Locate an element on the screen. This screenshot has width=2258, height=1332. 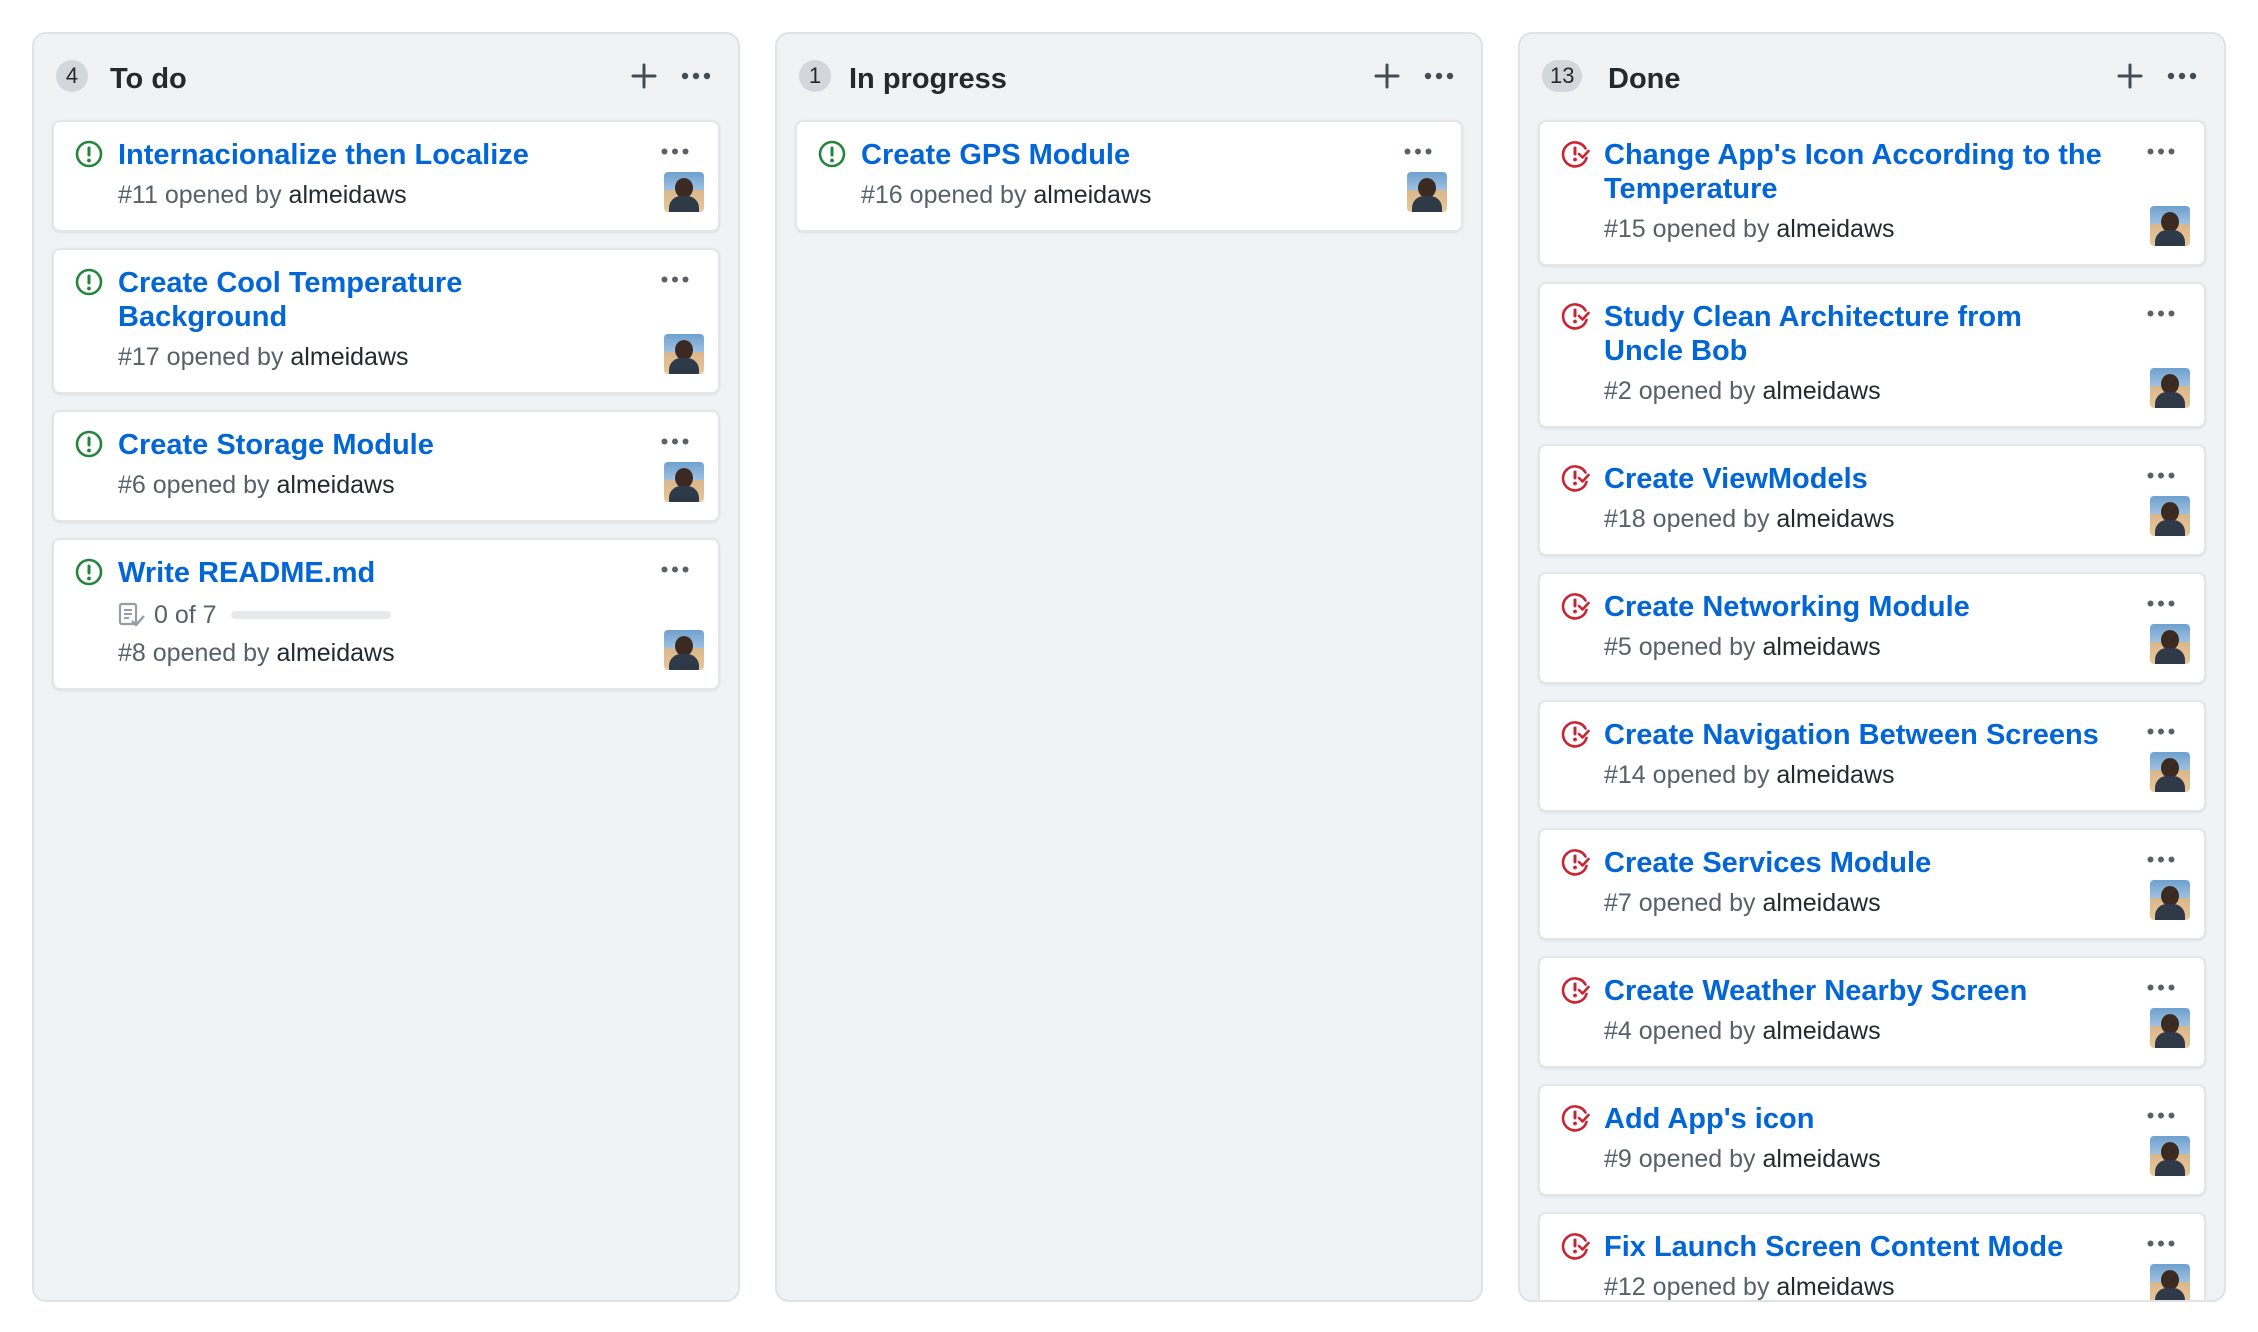
issue-meta: #9 opened by almeidaws is located at coordinates (1854, 1159).